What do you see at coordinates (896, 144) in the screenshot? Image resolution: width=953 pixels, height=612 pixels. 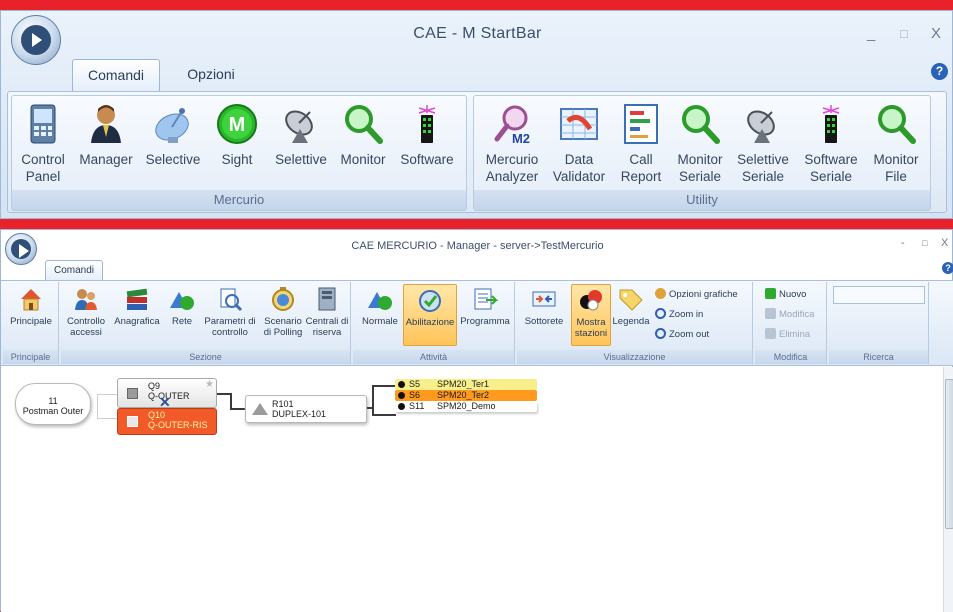 I see `monitor-file-button: Monitor File` at bounding box center [896, 144].